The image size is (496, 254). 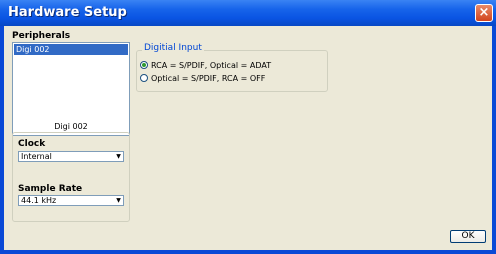 What do you see at coordinates (71, 156) in the screenshot?
I see `clock-select: Internal ▼` at bounding box center [71, 156].